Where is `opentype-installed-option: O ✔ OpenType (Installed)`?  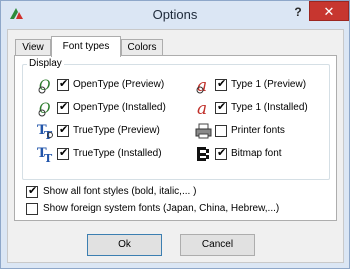 opentype-installed-option: O ✔ OpenType (Installed) is located at coordinates (101, 108).